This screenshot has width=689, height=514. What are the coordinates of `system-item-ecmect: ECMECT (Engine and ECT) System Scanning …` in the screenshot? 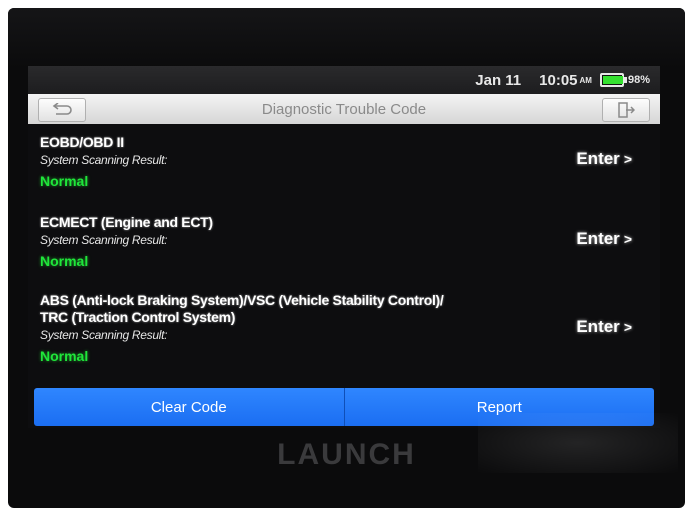 It's located at (343, 241).